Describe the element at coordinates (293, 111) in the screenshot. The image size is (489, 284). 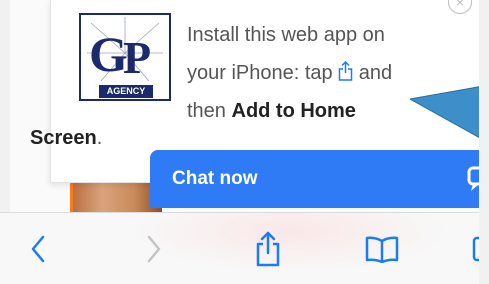
I see `add-to-home-text: Add to Home` at that location.